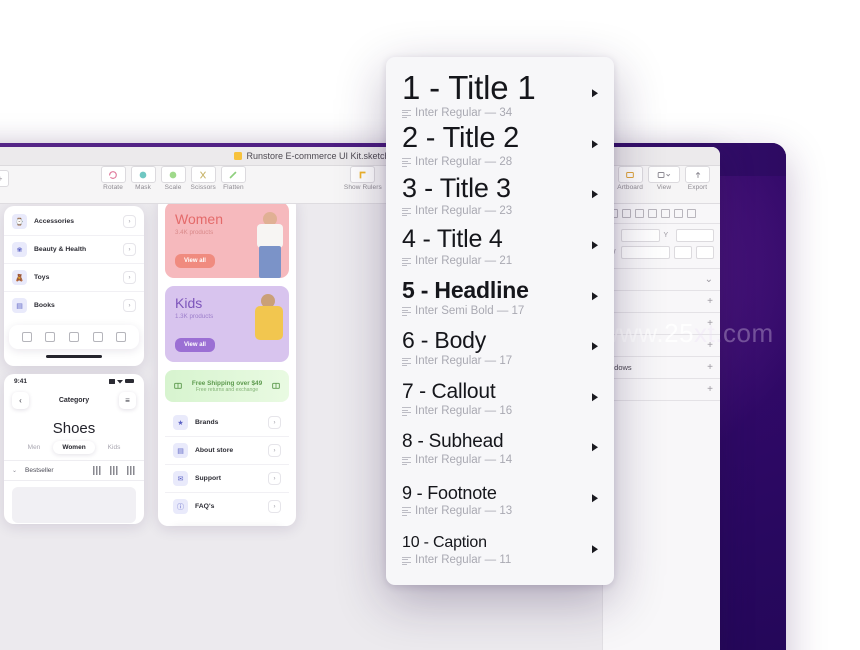 The height and width of the screenshot is (650, 860). What do you see at coordinates (705, 252) in the screenshot?
I see `flip-button` at bounding box center [705, 252].